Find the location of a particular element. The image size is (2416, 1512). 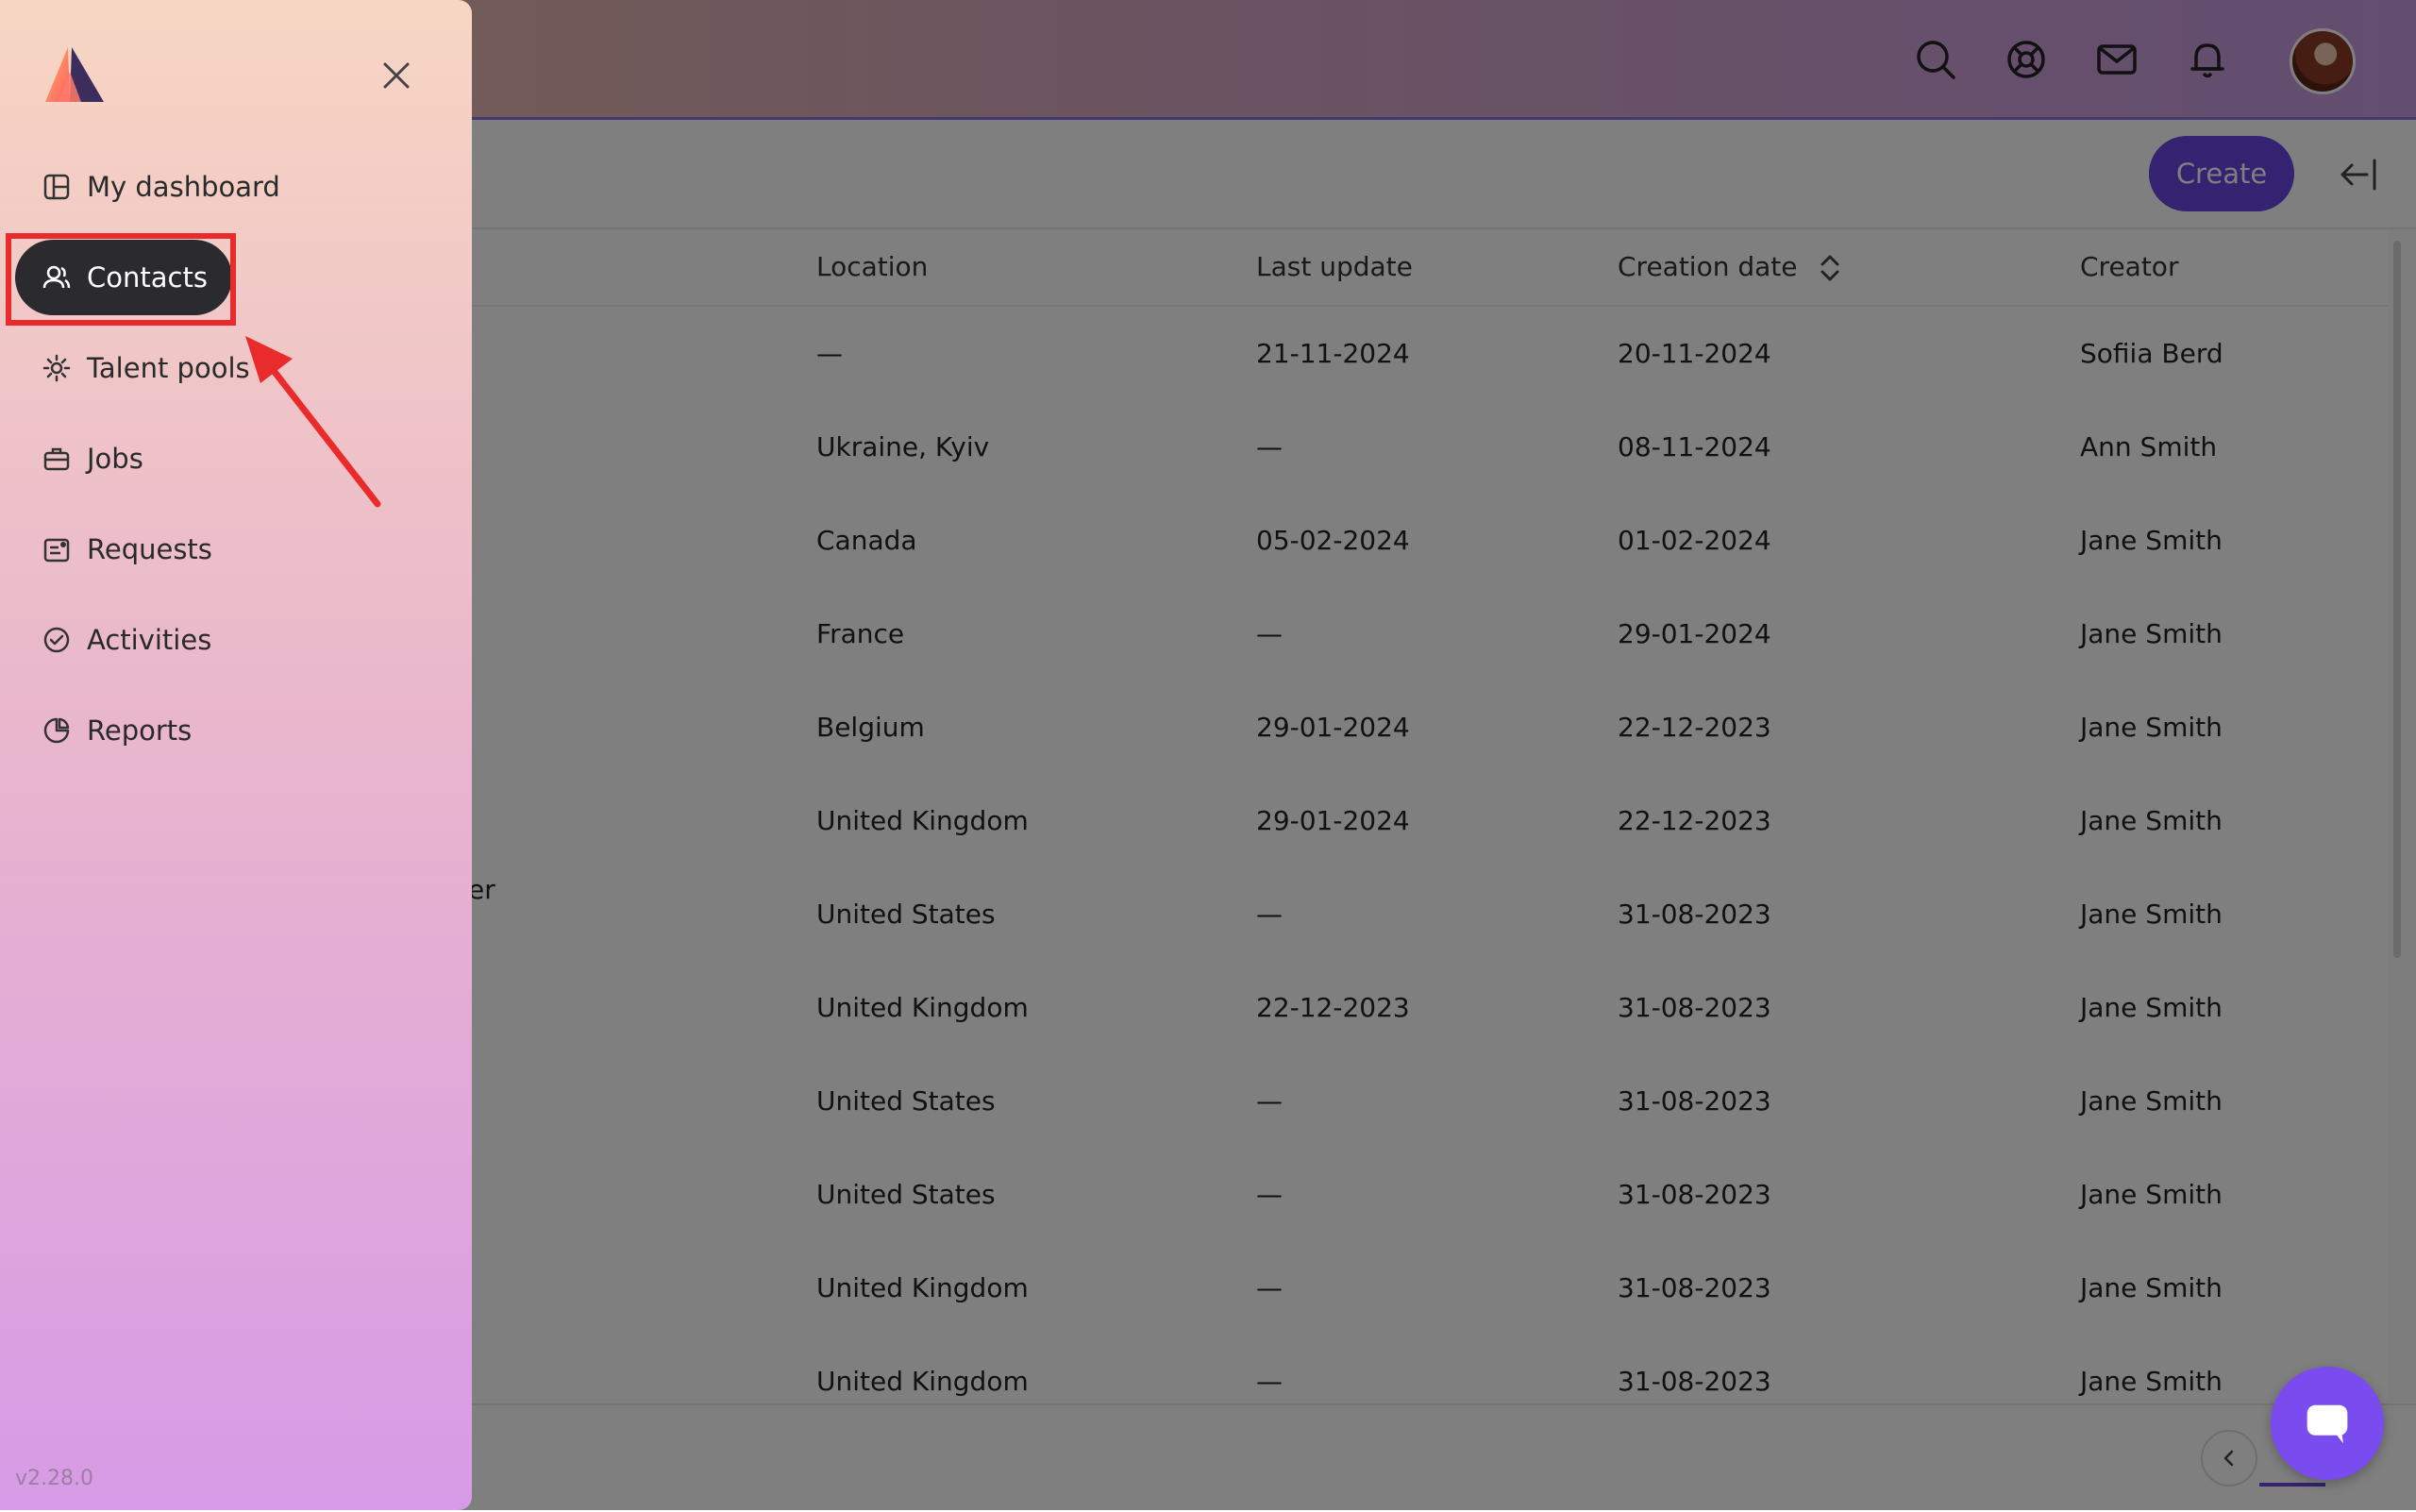

close-icon is located at coordinates (397, 75).